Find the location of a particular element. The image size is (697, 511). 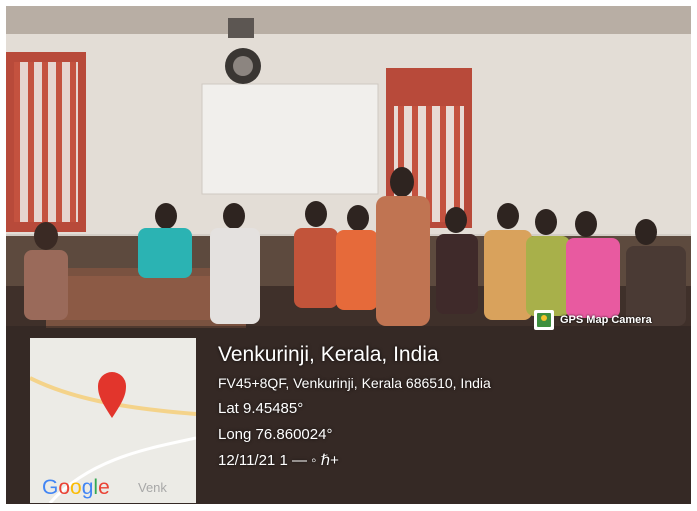

map-thumbnail: Google Venk is located at coordinates (113, 420).